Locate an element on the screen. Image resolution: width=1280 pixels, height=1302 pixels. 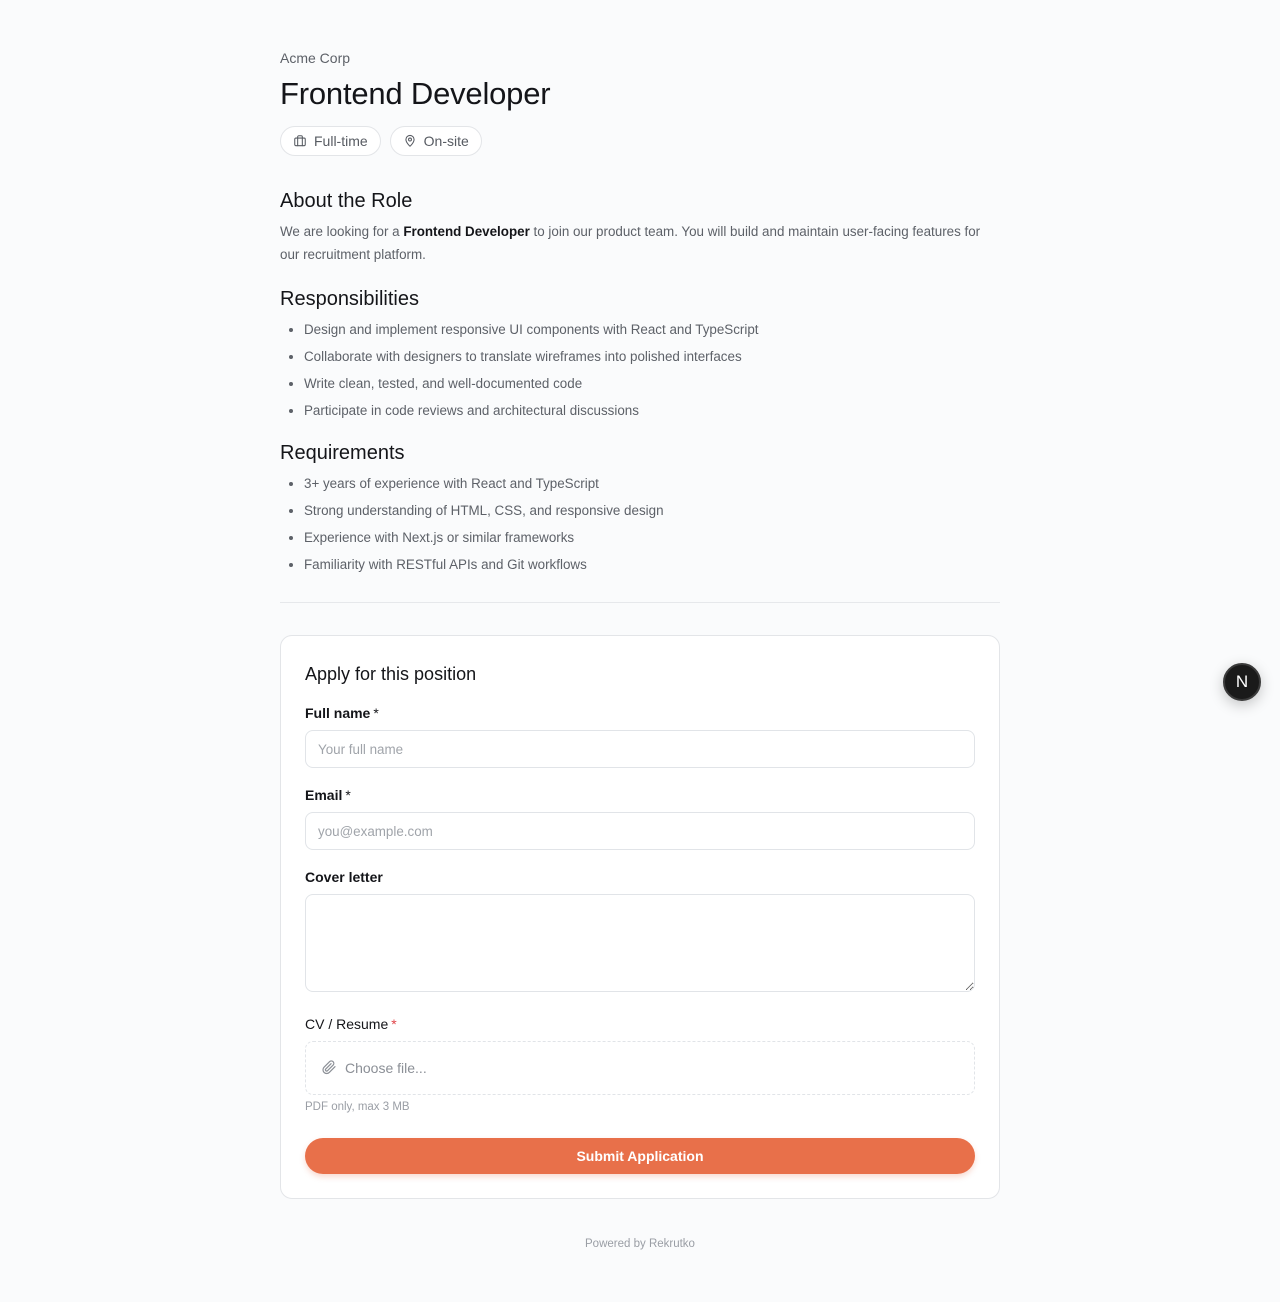
briefcase-icon is located at coordinates (300, 141).